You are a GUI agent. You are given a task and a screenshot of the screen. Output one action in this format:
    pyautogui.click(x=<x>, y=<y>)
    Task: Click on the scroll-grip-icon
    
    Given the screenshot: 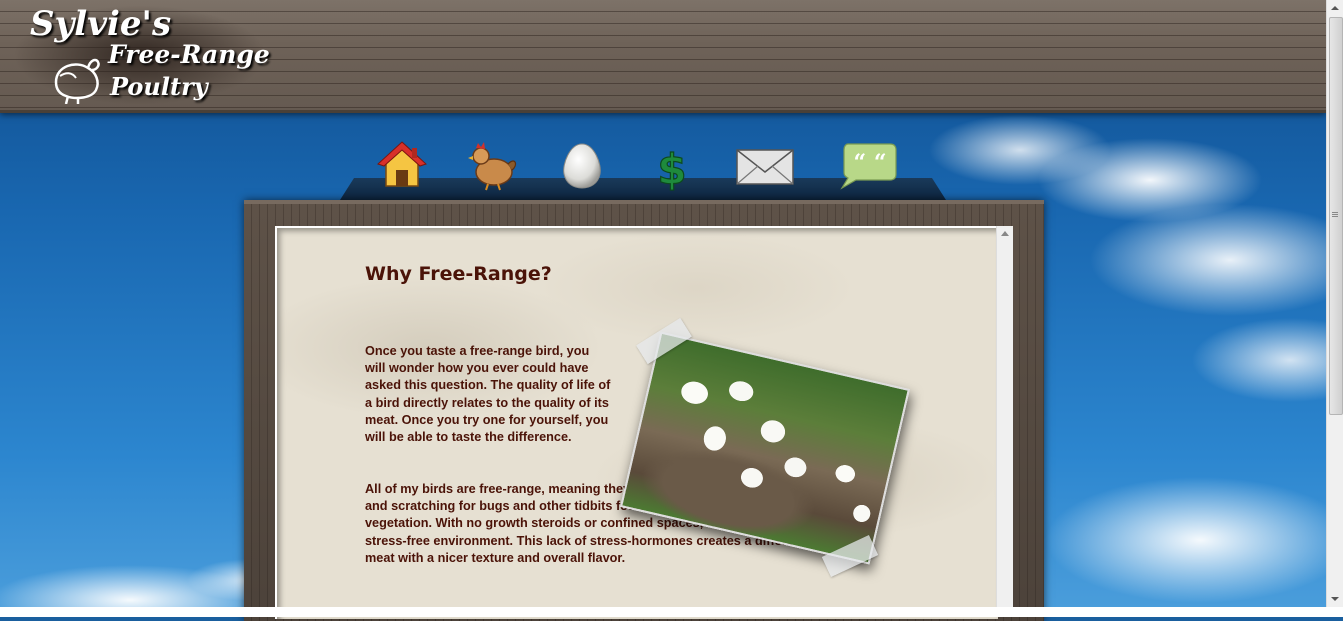 What is the action you would take?
    pyautogui.click(x=1335, y=212)
    